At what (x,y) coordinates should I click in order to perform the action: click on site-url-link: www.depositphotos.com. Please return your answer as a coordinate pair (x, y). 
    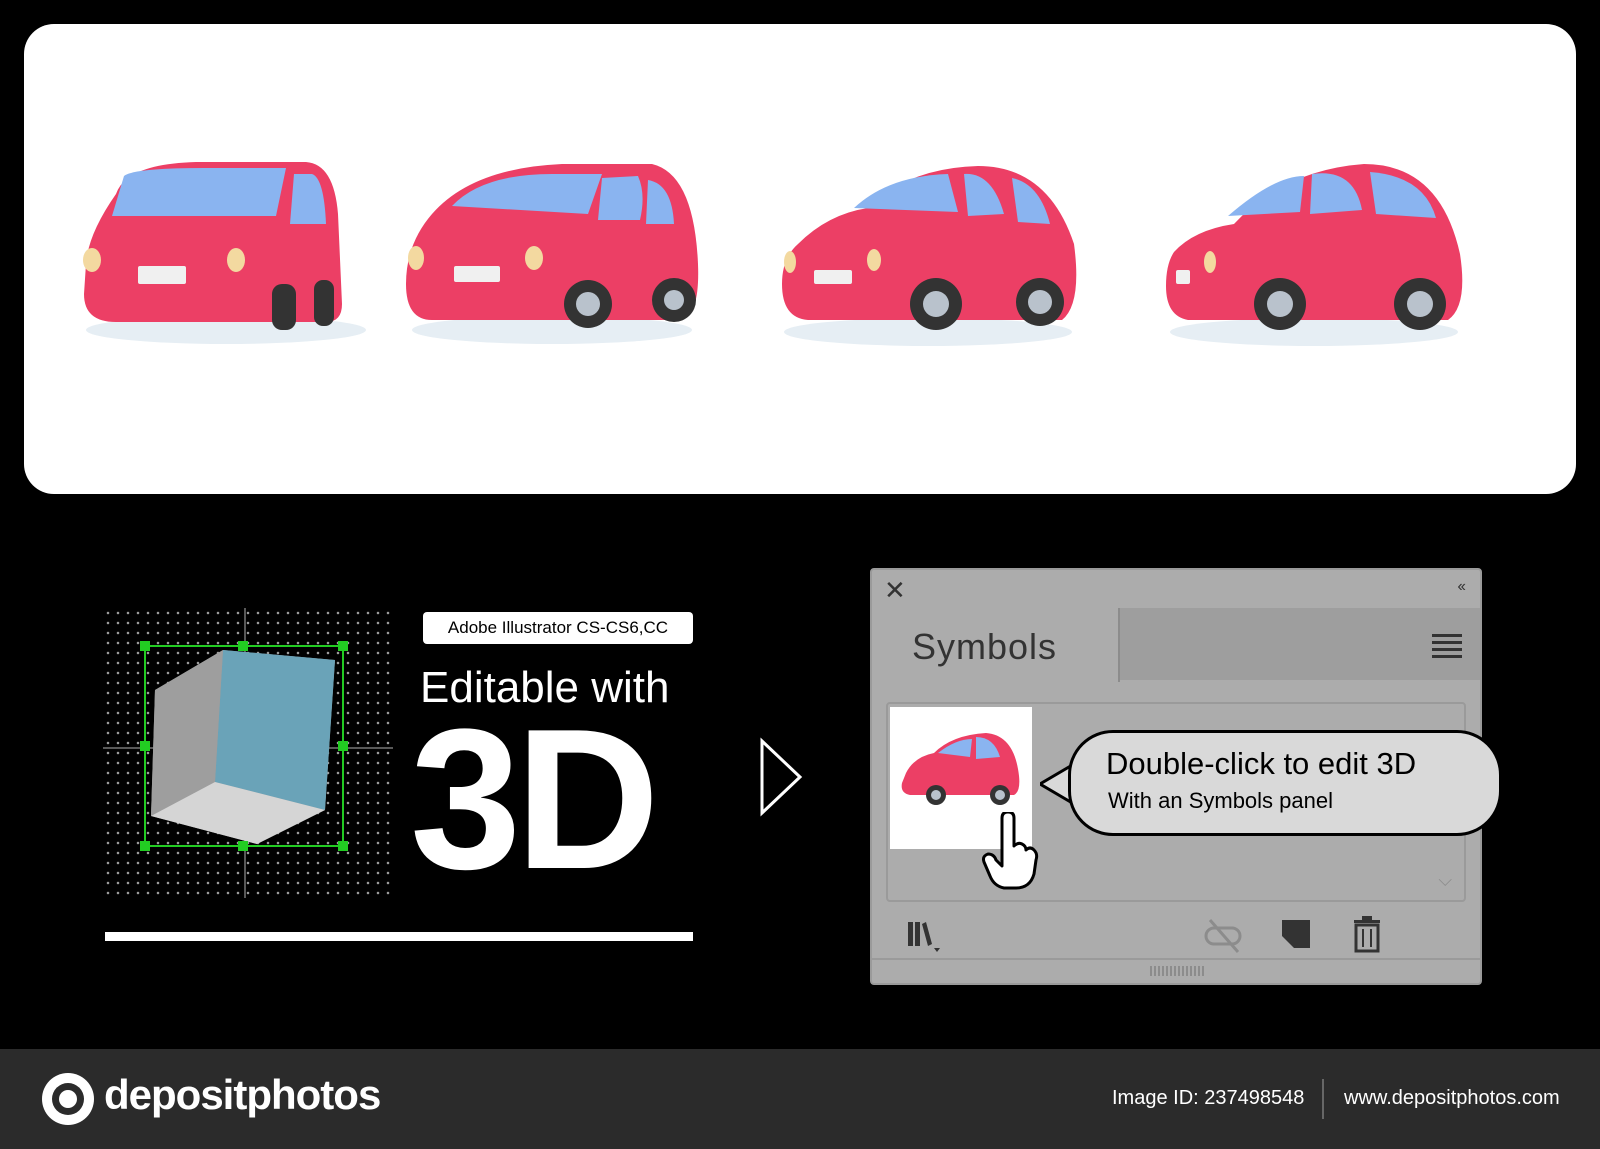
    Looking at the image, I should click on (1452, 1098).